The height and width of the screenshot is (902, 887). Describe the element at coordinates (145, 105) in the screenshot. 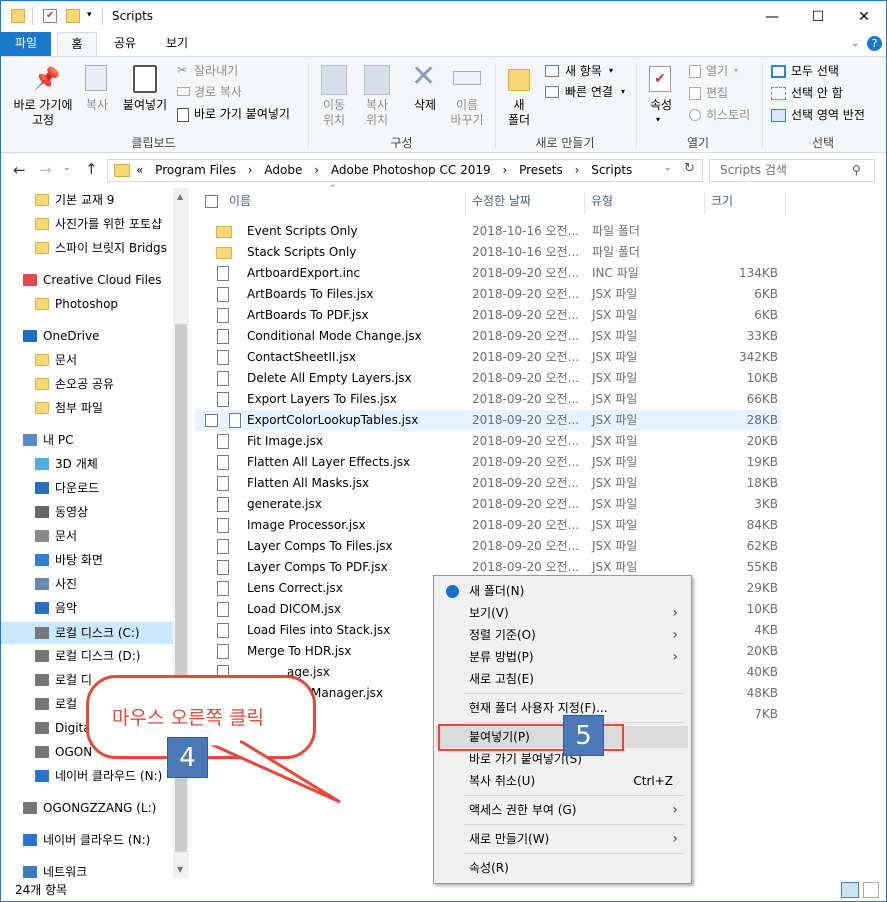

I see `paste-button: 붙여넣기` at that location.